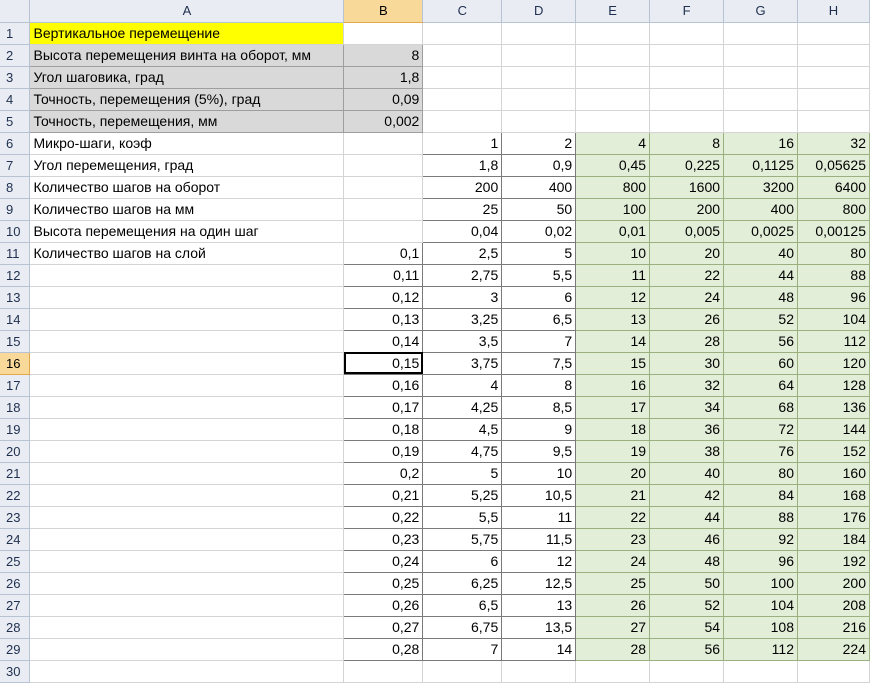 The image size is (870, 683). I want to click on cell-G1, so click(760, 33).